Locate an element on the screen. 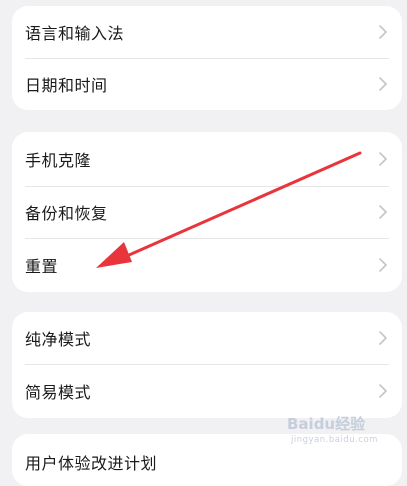 Image resolution: width=407 pixels, height=486 pixels. setting-item-pure-mode: 纯净模式 is located at coordinates (207, 338).